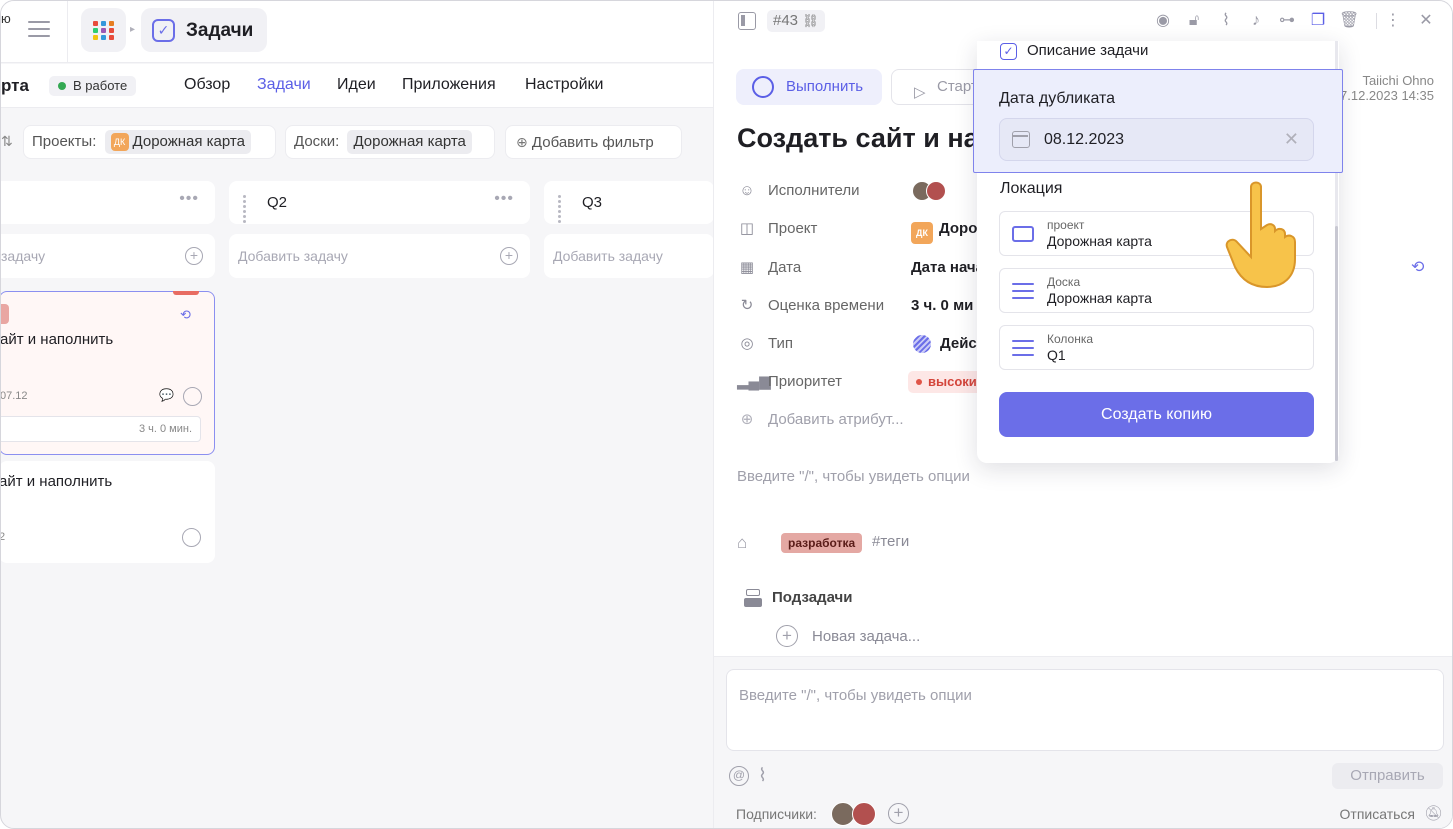 The image size is (1453, 829). Describe the element at coordinates (946, 382) in the screenshot. I see `priority-badge: высоки` at that location.